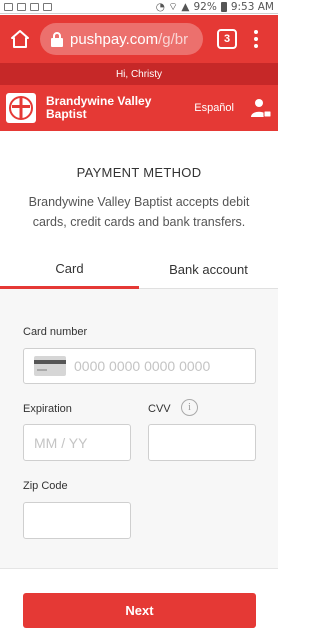  Describe the element at coordinates (47, 6) in the screenshot. I see `lock-notification-icon` at that location.